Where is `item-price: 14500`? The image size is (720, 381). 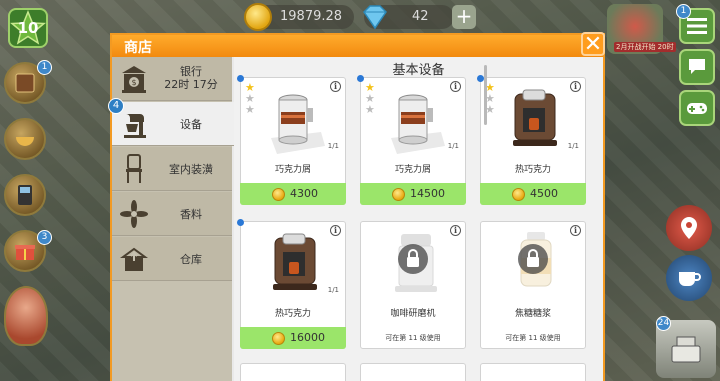
item-price: 14500 is located at coordinates (427, 193).